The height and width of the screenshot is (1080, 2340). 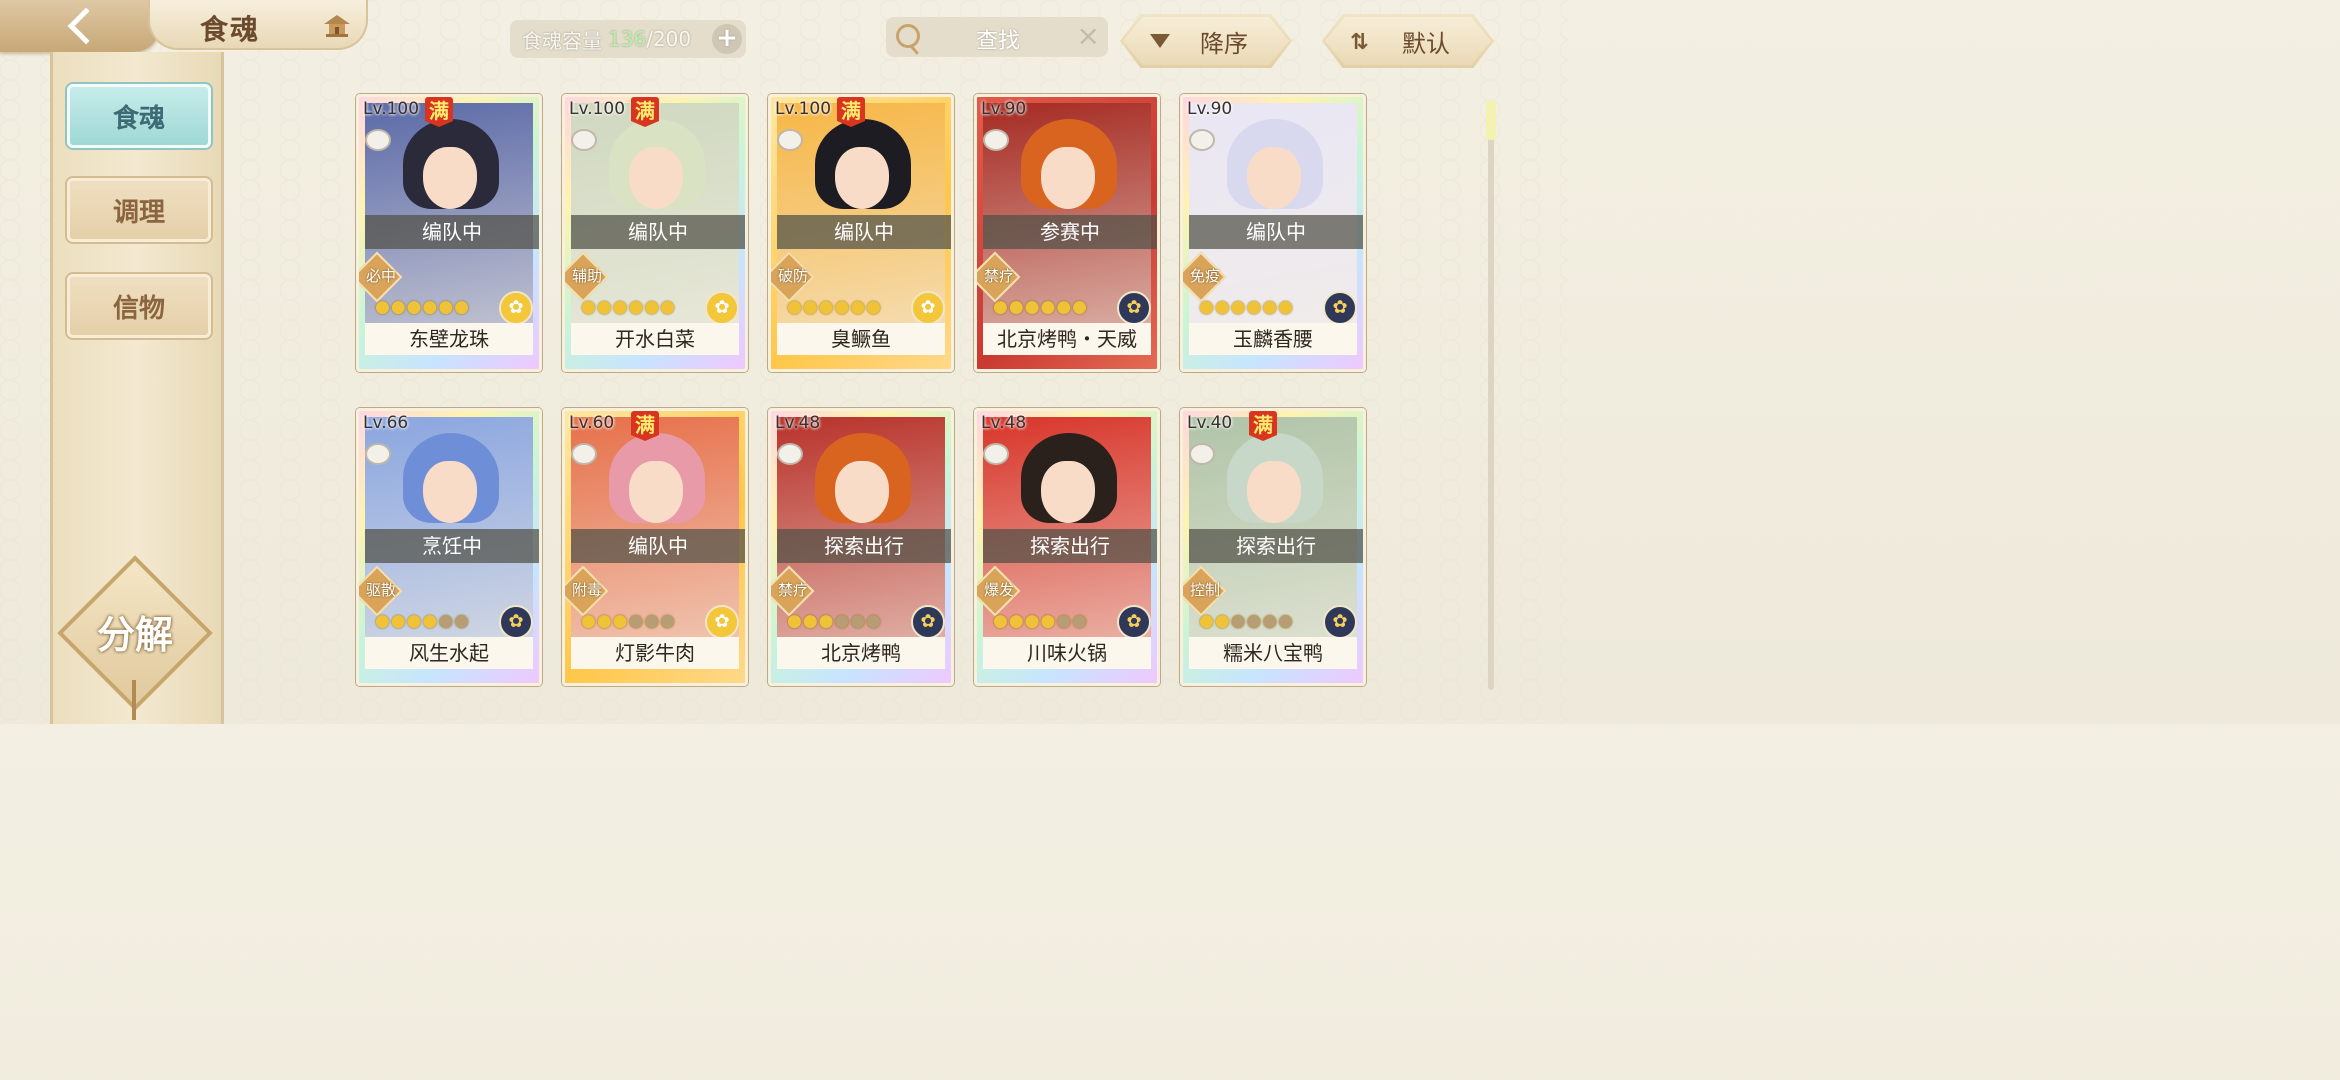 I want to click on add-capacity-button: +, so click(x=727, y=39).